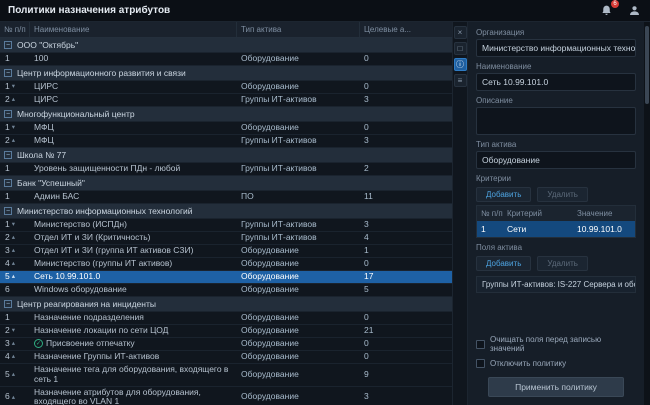 Image resolution: width=650 pixels, height=405 pixels. I want to click on clear-fields-checkbox, so click(480, 344).